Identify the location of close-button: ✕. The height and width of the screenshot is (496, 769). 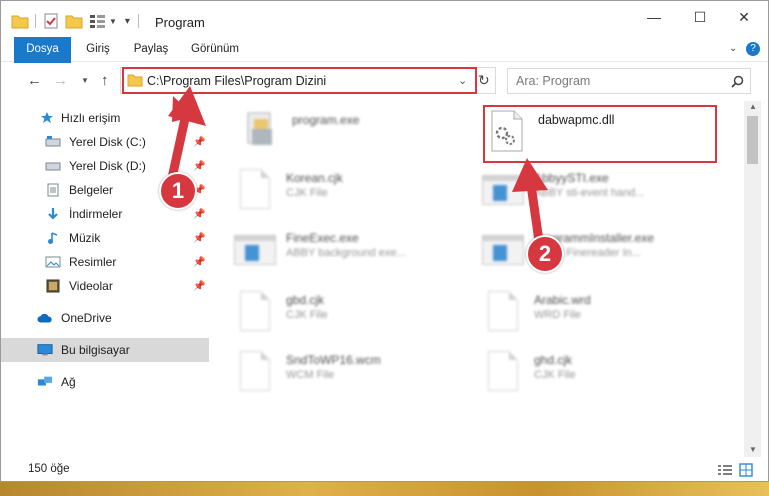
(744, 17).